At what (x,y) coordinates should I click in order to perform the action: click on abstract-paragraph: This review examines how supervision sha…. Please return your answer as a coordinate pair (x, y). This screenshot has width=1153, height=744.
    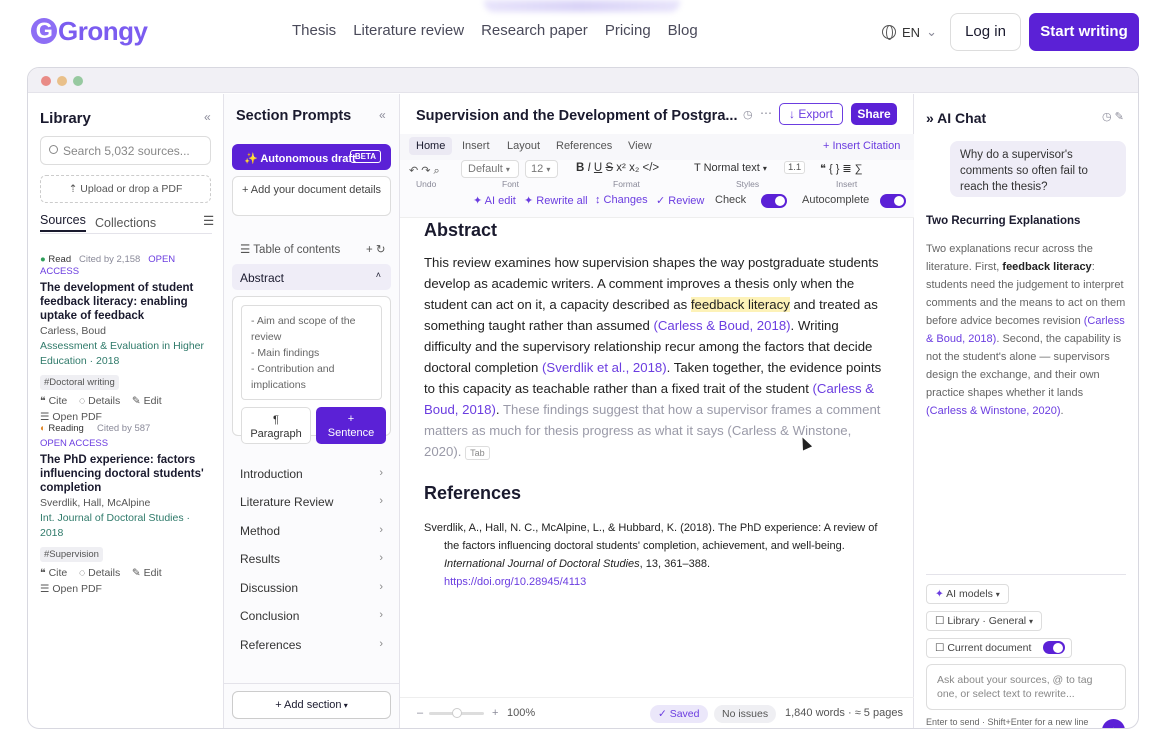
    Looking at the image, I should click on (654, 357).